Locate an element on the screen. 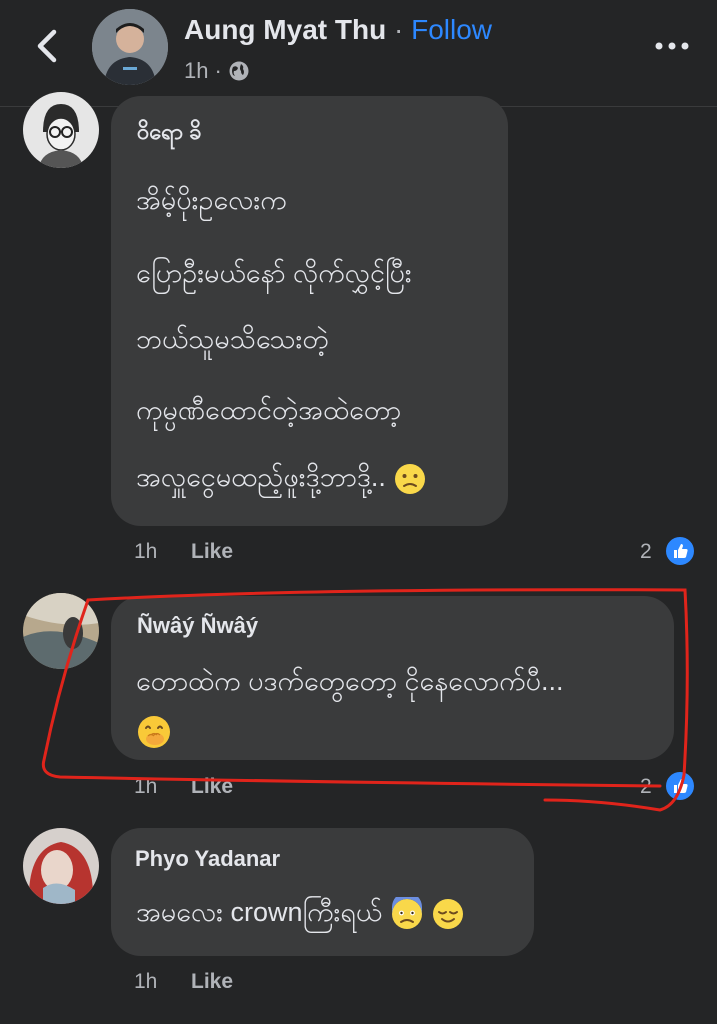 The width and height of the screenshot is (717, 1024). post-author-name: Aung Myat Thu is located at coordinates (285, 29).